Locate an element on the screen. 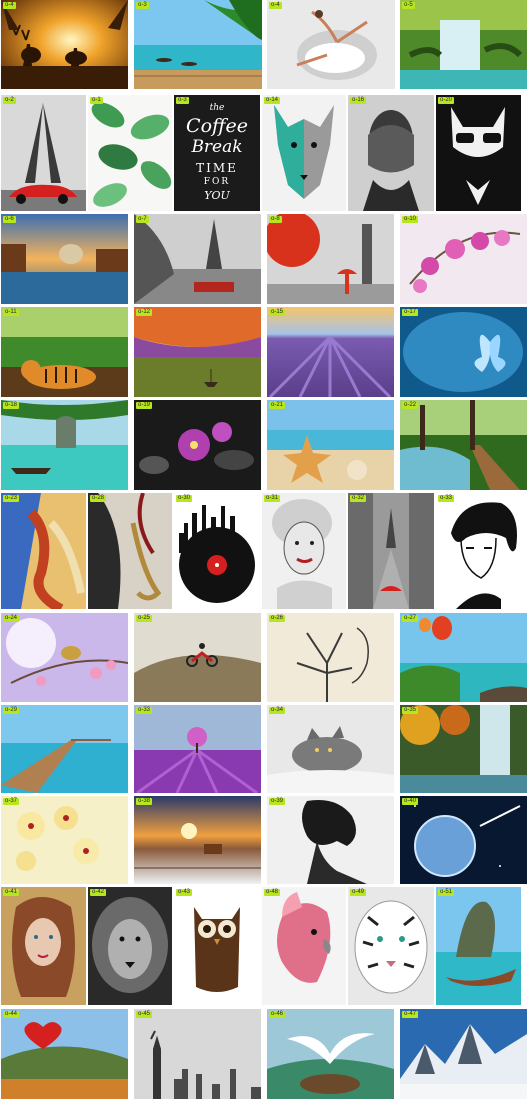  tile-pink-orchid: o-10 is located at coordinates (463, 259).